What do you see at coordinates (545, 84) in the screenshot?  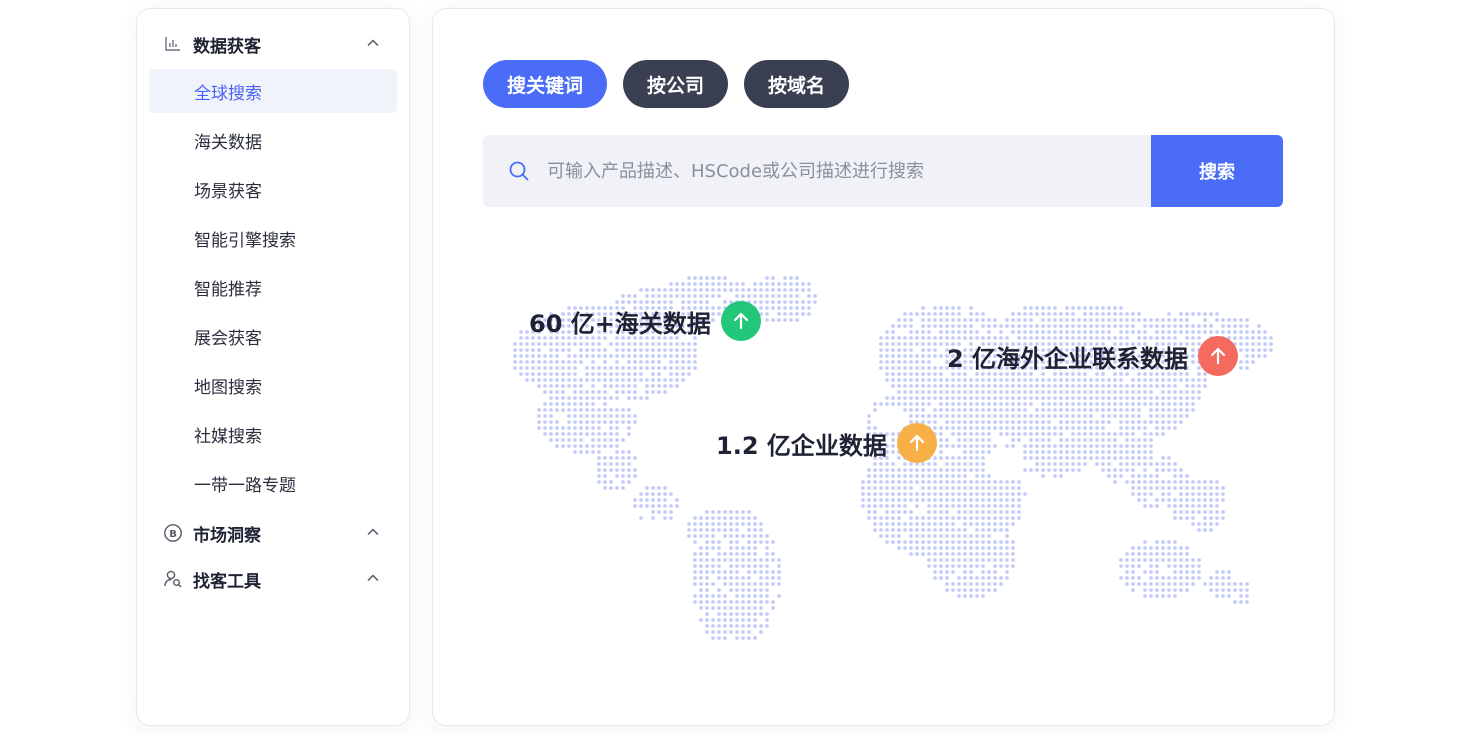 I see `tab-keyword: 搜关键词` at bounding box center [545, 84].